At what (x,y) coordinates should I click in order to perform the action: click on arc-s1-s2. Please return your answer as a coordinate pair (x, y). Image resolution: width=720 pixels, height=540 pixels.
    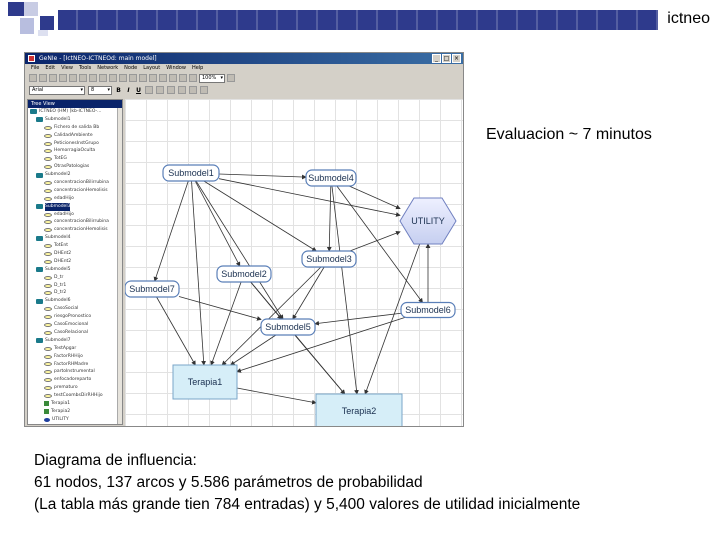
    Looking at the image, I should click on (217, 223).